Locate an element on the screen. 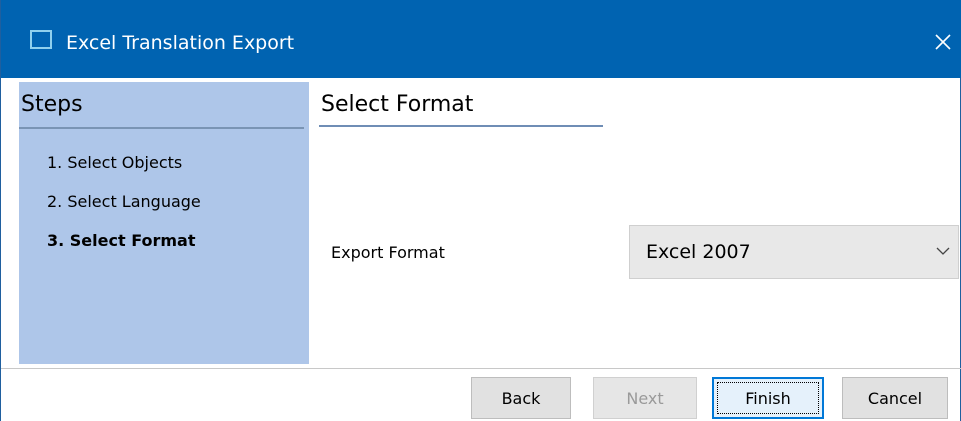 The width and height of the screenshot is (961, 421). finish-button: Finish is located at coordinates (768, 398).